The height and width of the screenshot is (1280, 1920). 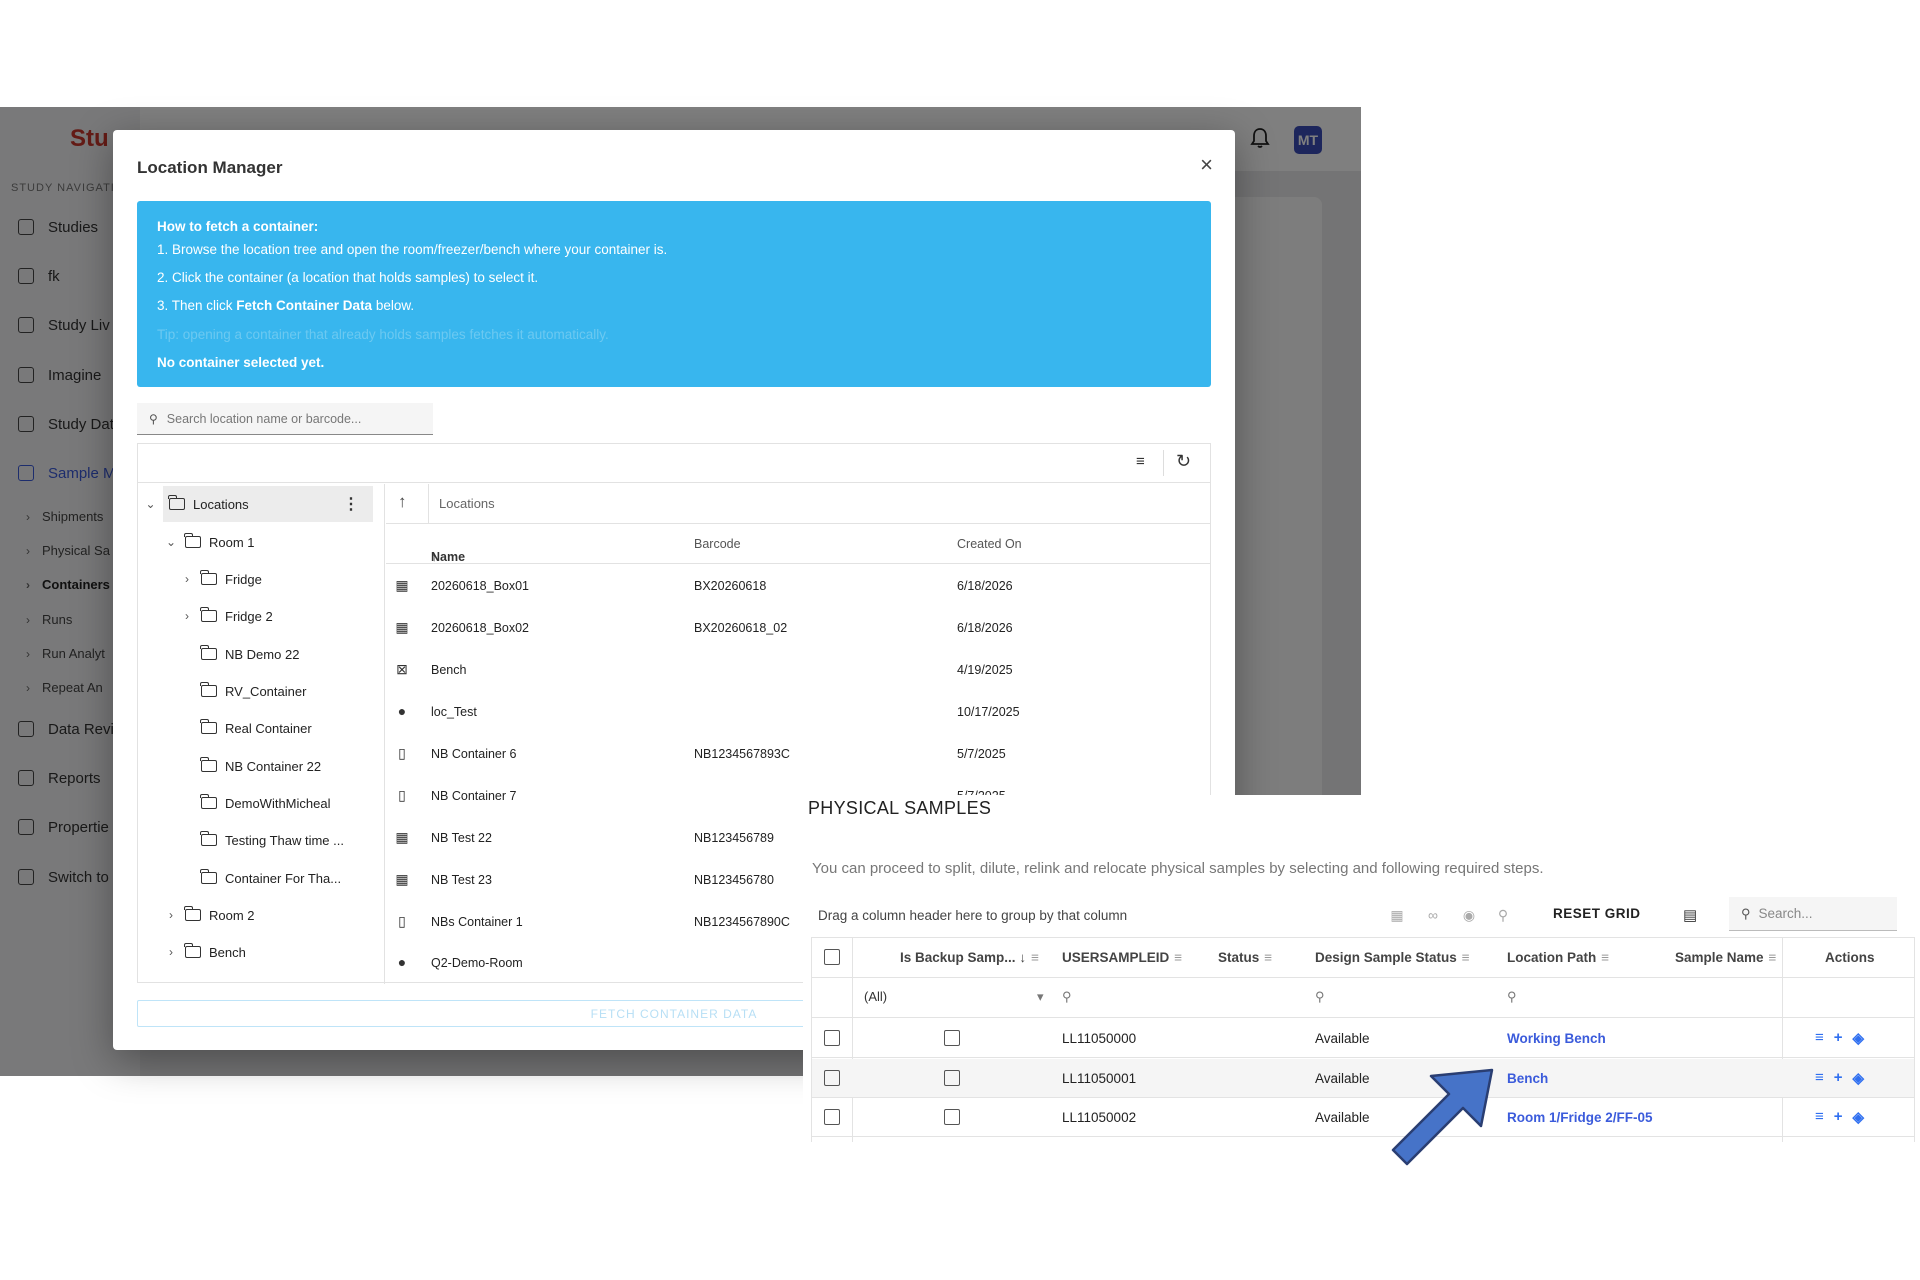 What do you see at coordinates (1023, 957) in the screenshot?
I see `sort-descending-icon: ↓` at bounding box center [1023, 957].